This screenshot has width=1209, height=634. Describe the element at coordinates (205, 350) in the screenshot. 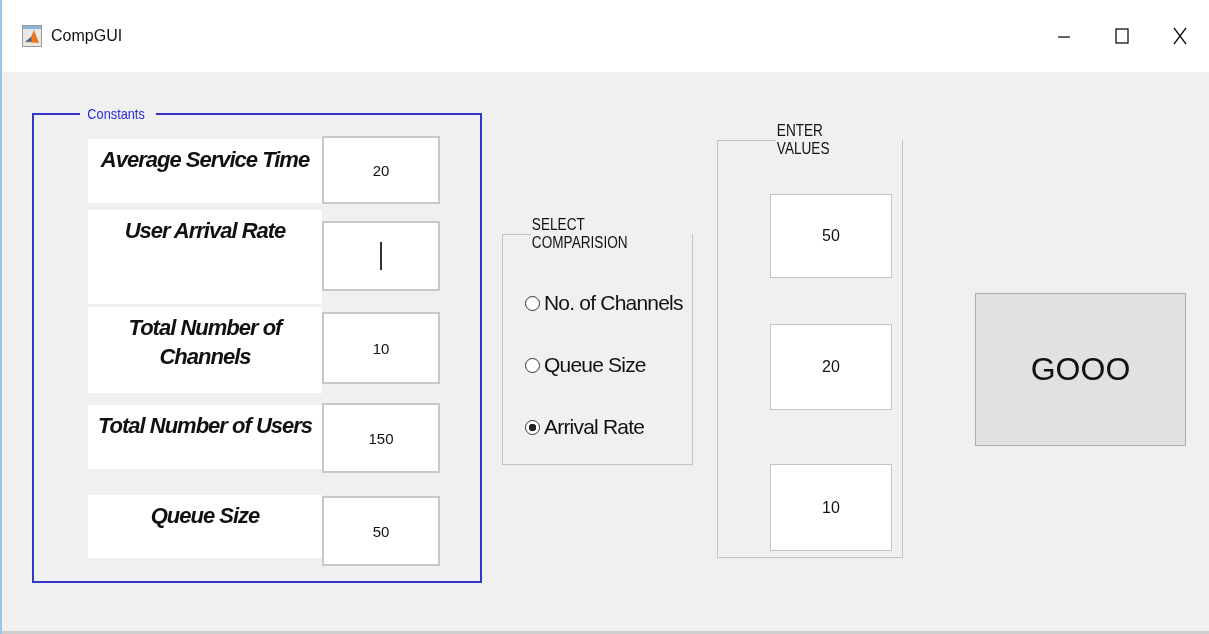

I see `field-label: Total Number of Channels` at that location.